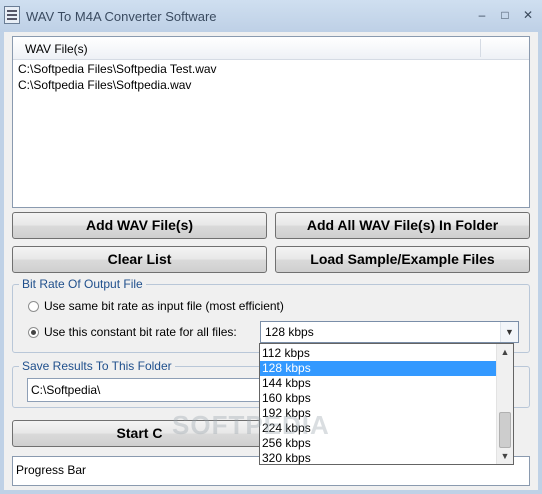  What do you see at coordinates (378, 398) in the screenshot?
I see `dropdown-option: 160 kbps` at bounding box center [378, 398].